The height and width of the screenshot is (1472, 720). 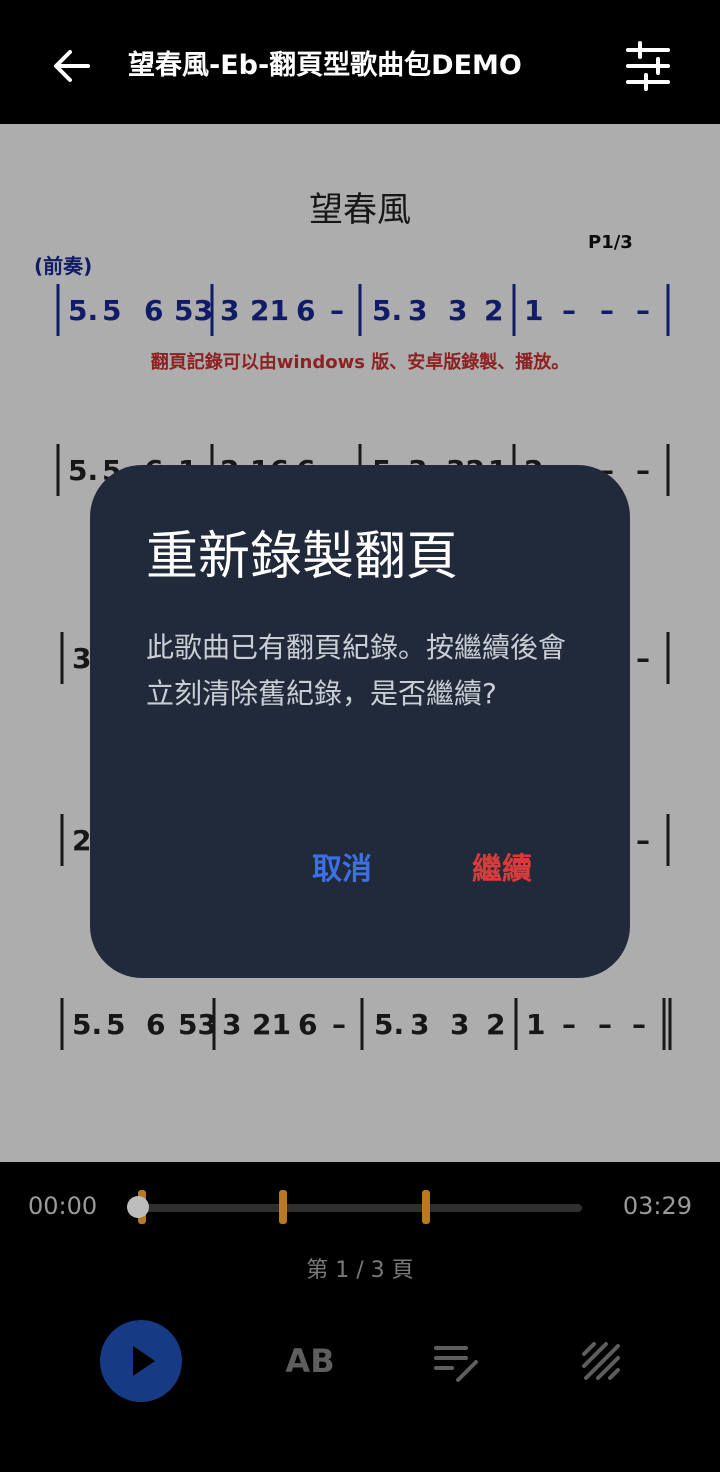 I want to click on progress-thumb, so click(x=138, y=1207).